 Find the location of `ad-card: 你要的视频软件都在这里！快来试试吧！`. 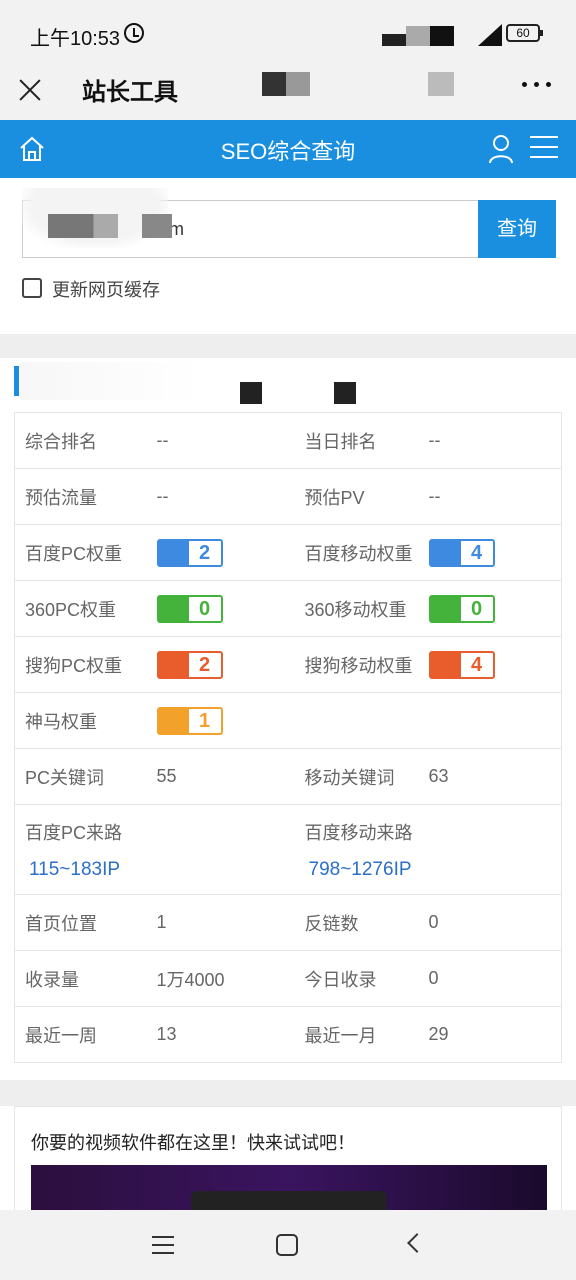

ad-card: 你要的视频软件都在这里！快来试试吧！ is located at coordinates (288, 1168).